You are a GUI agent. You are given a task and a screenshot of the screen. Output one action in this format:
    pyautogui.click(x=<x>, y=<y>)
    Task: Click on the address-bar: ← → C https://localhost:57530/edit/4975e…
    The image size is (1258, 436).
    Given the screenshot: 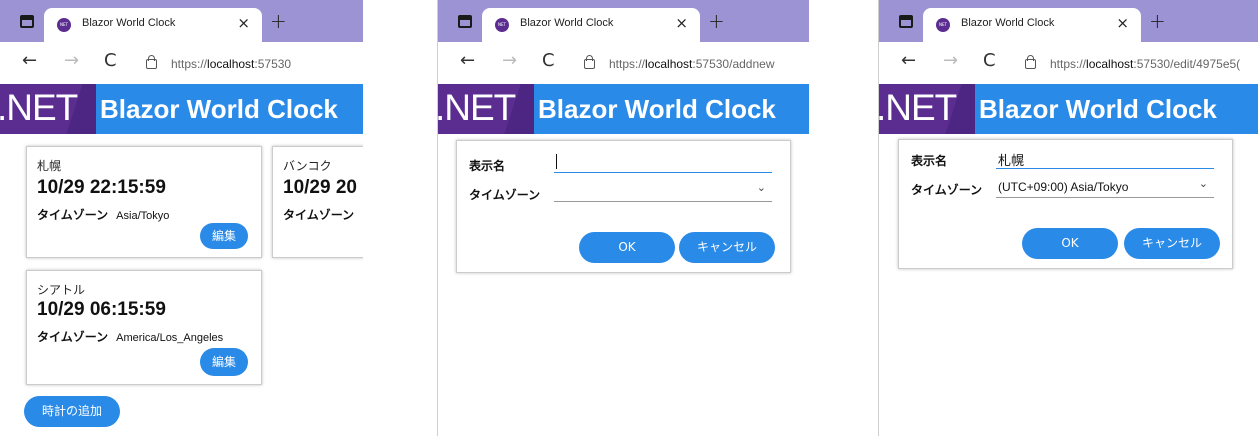 What is the action you would take?
    pyautogui.click(x=1068, y=63)
    